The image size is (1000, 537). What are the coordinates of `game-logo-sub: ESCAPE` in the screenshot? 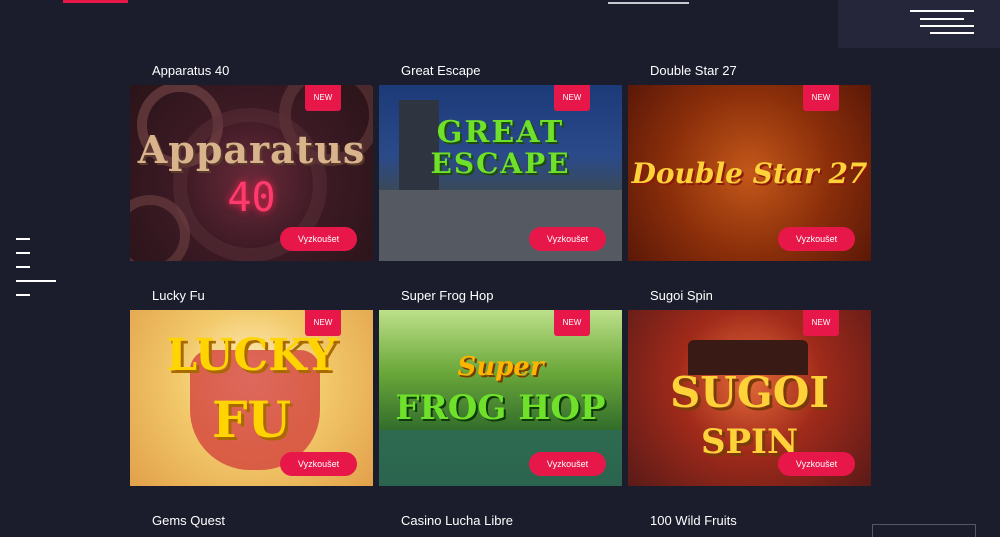 It's located at (500, 163).